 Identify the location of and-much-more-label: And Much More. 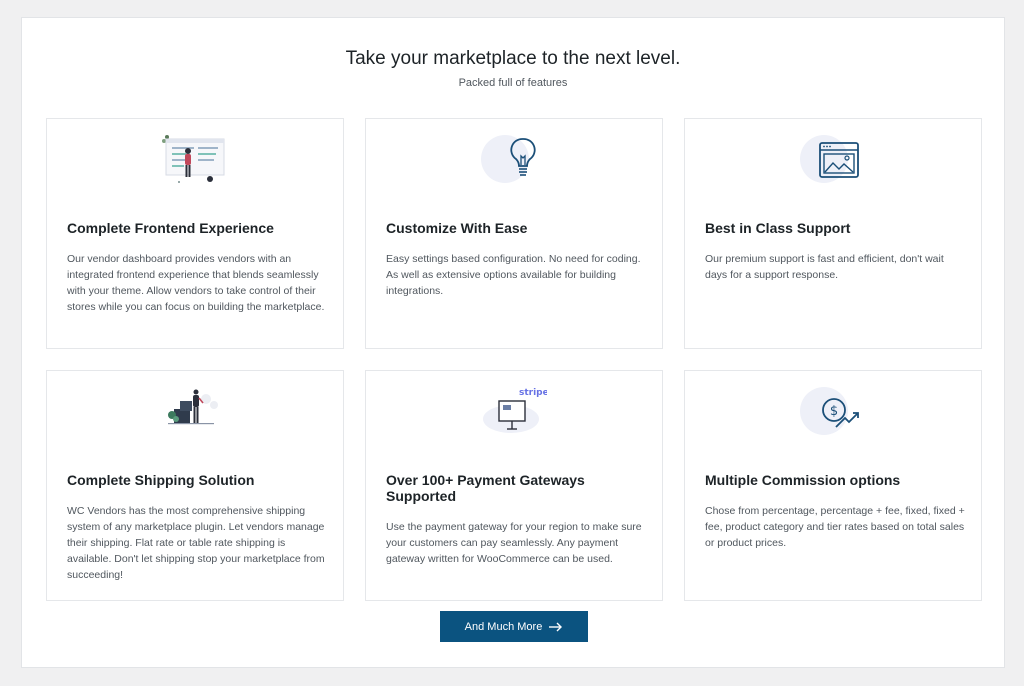
(503, 626).